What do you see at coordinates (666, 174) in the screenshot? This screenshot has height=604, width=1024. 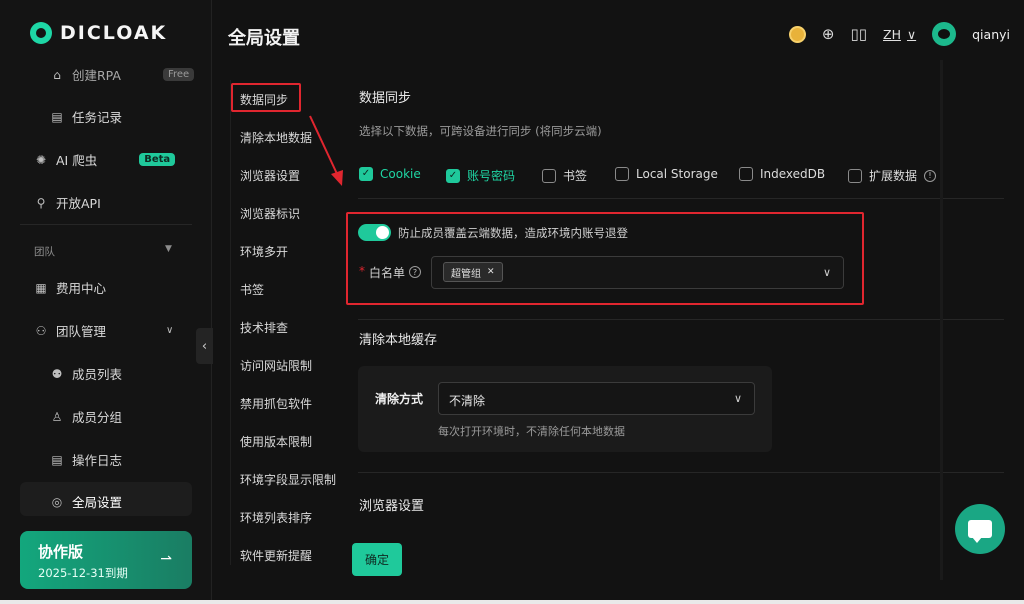 I see `checkbox-local-storage: Local Storage` at bounding box center [666, 174].